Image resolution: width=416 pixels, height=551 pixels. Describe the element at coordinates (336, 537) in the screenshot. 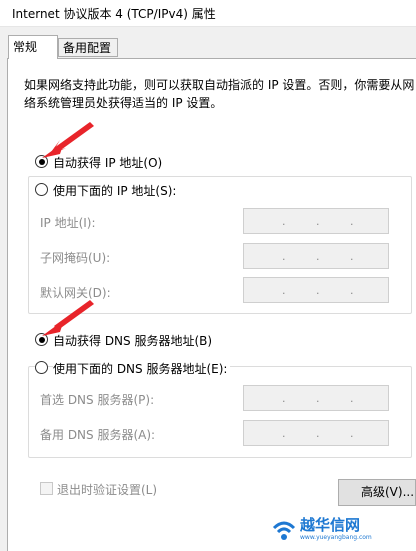

I see `watermark-url: www.yueyangbang.com` at that location.